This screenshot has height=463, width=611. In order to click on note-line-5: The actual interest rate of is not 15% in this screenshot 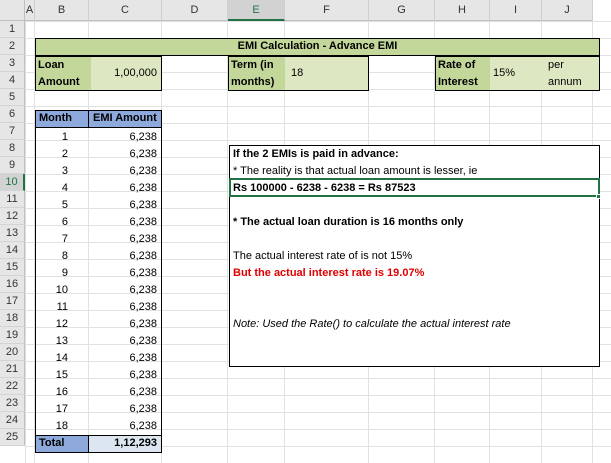, I will do `click(323, 256)`.